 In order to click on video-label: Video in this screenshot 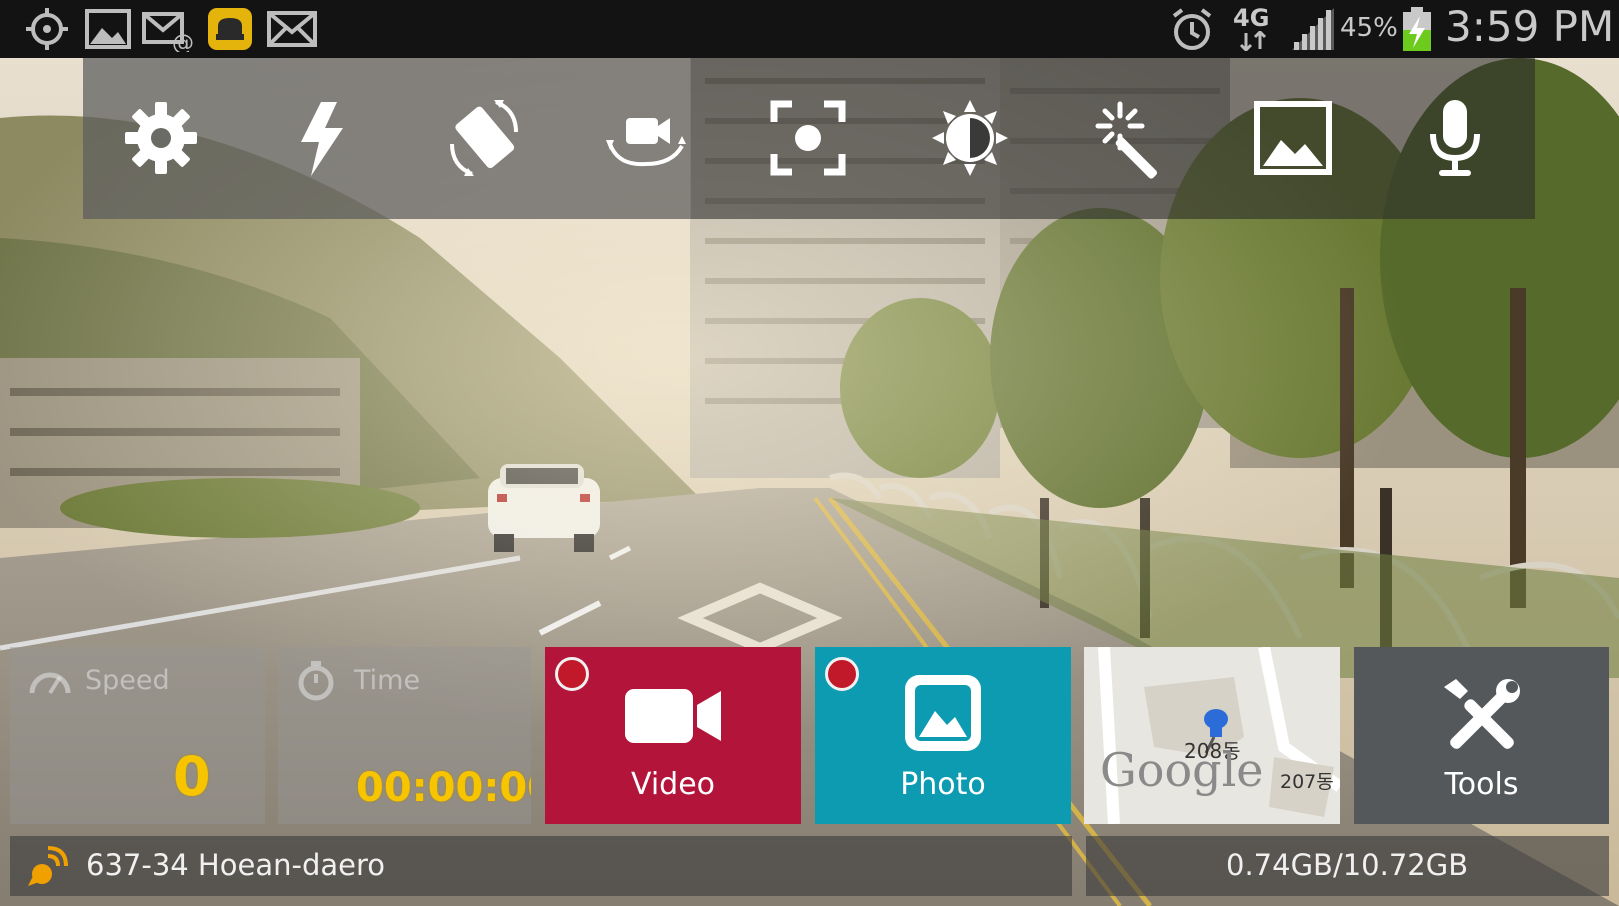, I will do `click(673, 784)`.